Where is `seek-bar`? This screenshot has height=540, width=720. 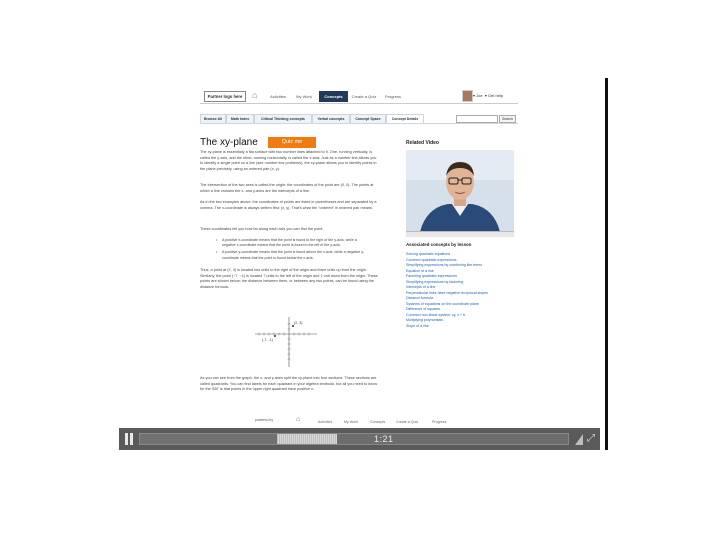
seek-bar is located at coordinates (354, 439).